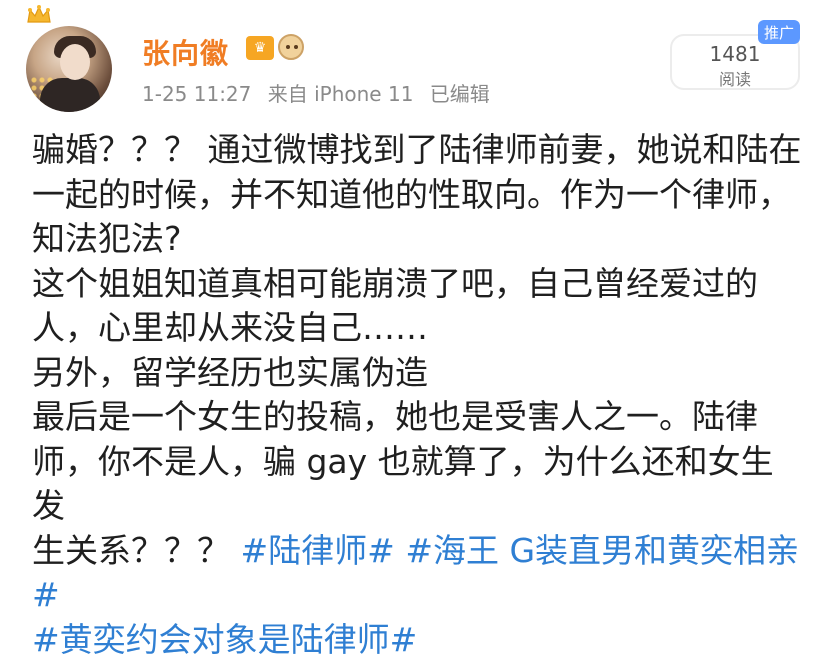 Image resolution: width=828 pixels, height=662 pixels. I want to click on vip-badge-icon: ♛, so click(260, 48).